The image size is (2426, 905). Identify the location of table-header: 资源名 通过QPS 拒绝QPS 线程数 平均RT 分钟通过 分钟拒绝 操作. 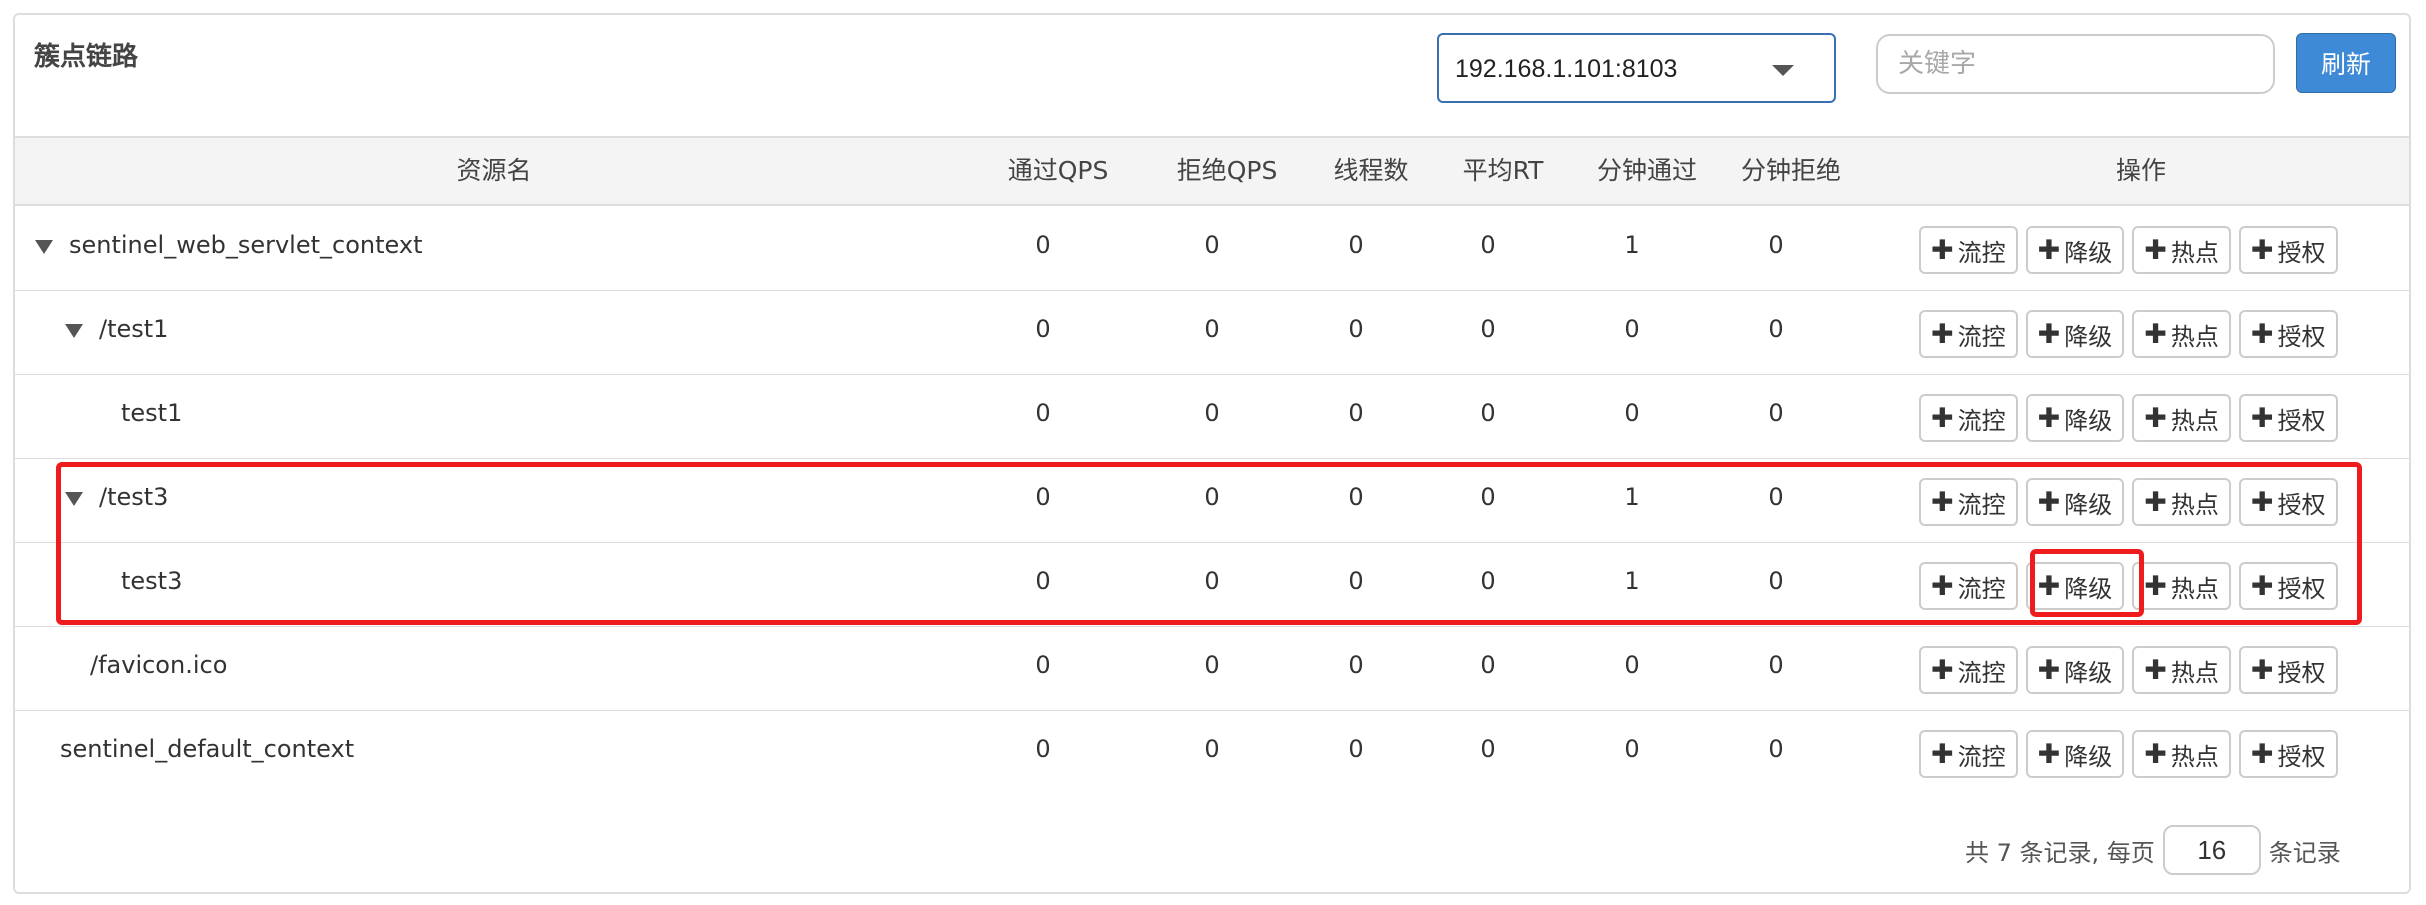
(1212, 171).